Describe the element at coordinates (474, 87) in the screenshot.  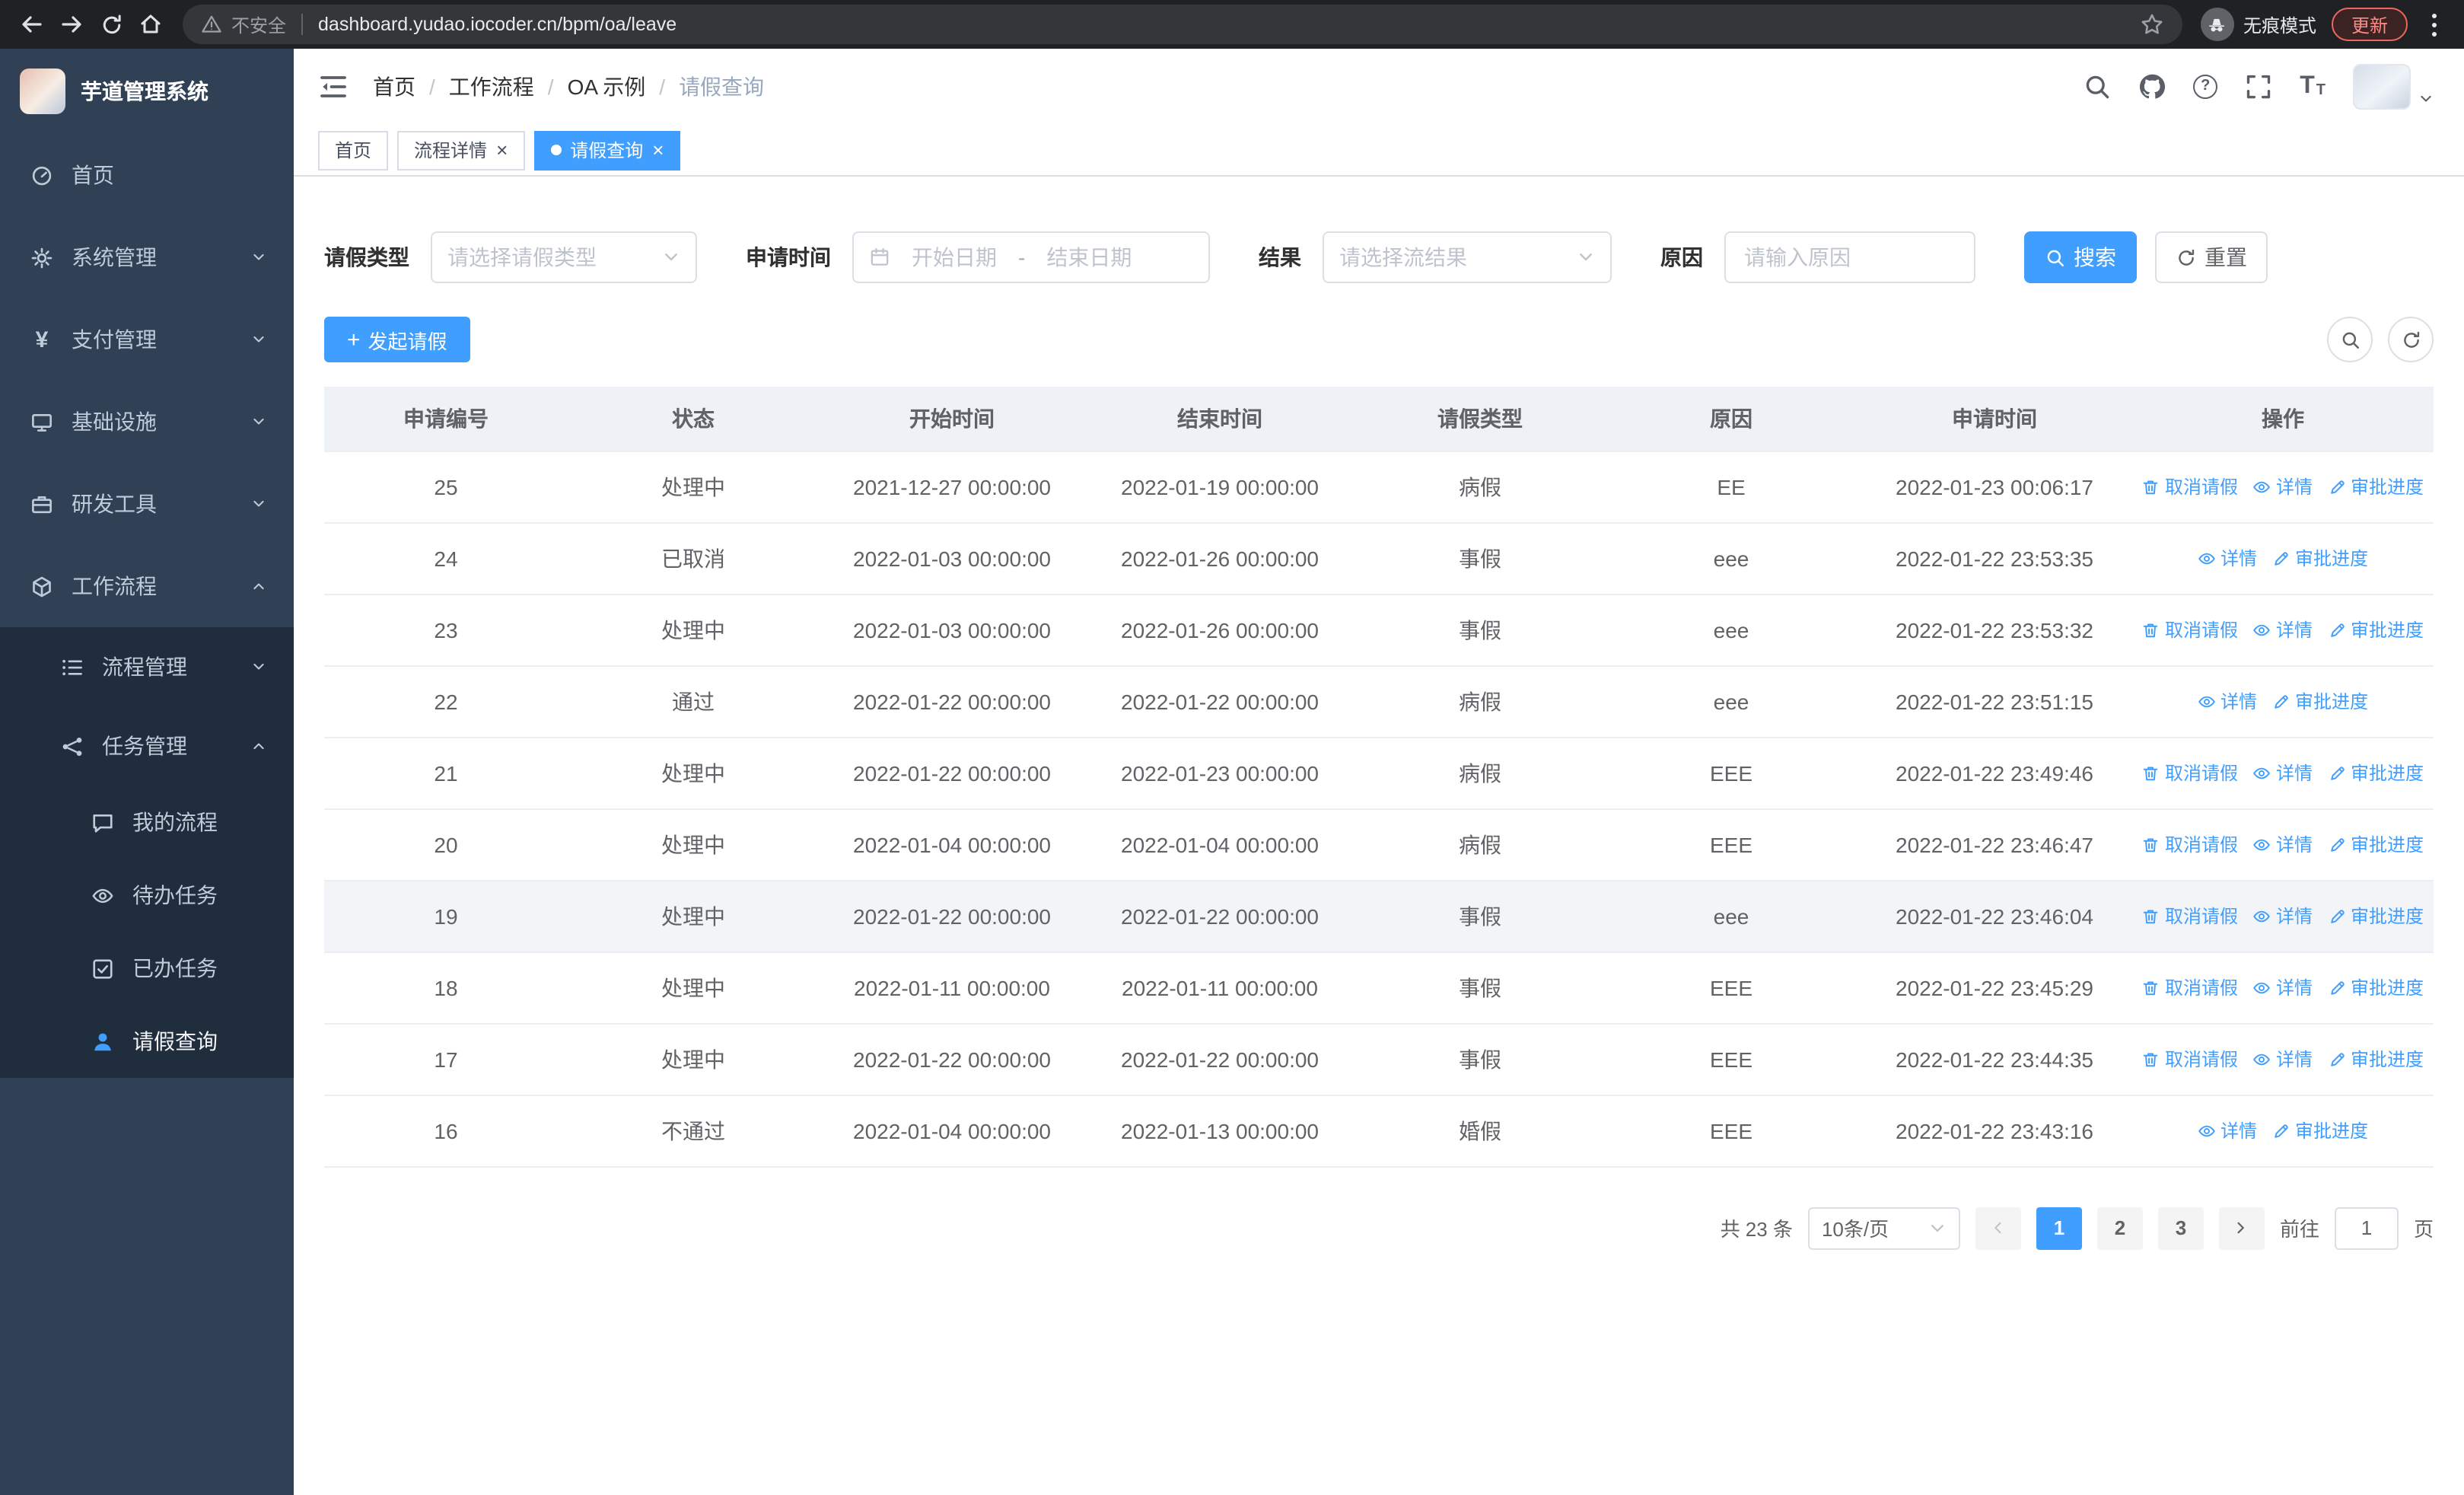
I see `breadcrumb-workflow: 工作流程` at that location.